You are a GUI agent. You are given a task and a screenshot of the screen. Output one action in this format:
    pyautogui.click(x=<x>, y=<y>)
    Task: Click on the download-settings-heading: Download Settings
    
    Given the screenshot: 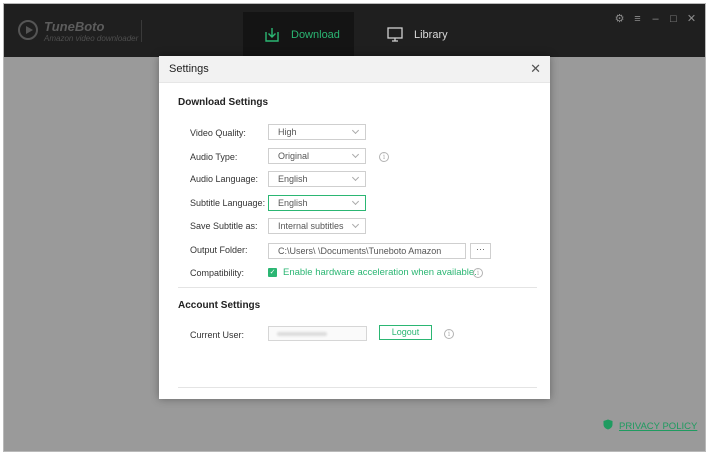 What is the action you would take?
    pyautogui.click(x=223, y=102)
    